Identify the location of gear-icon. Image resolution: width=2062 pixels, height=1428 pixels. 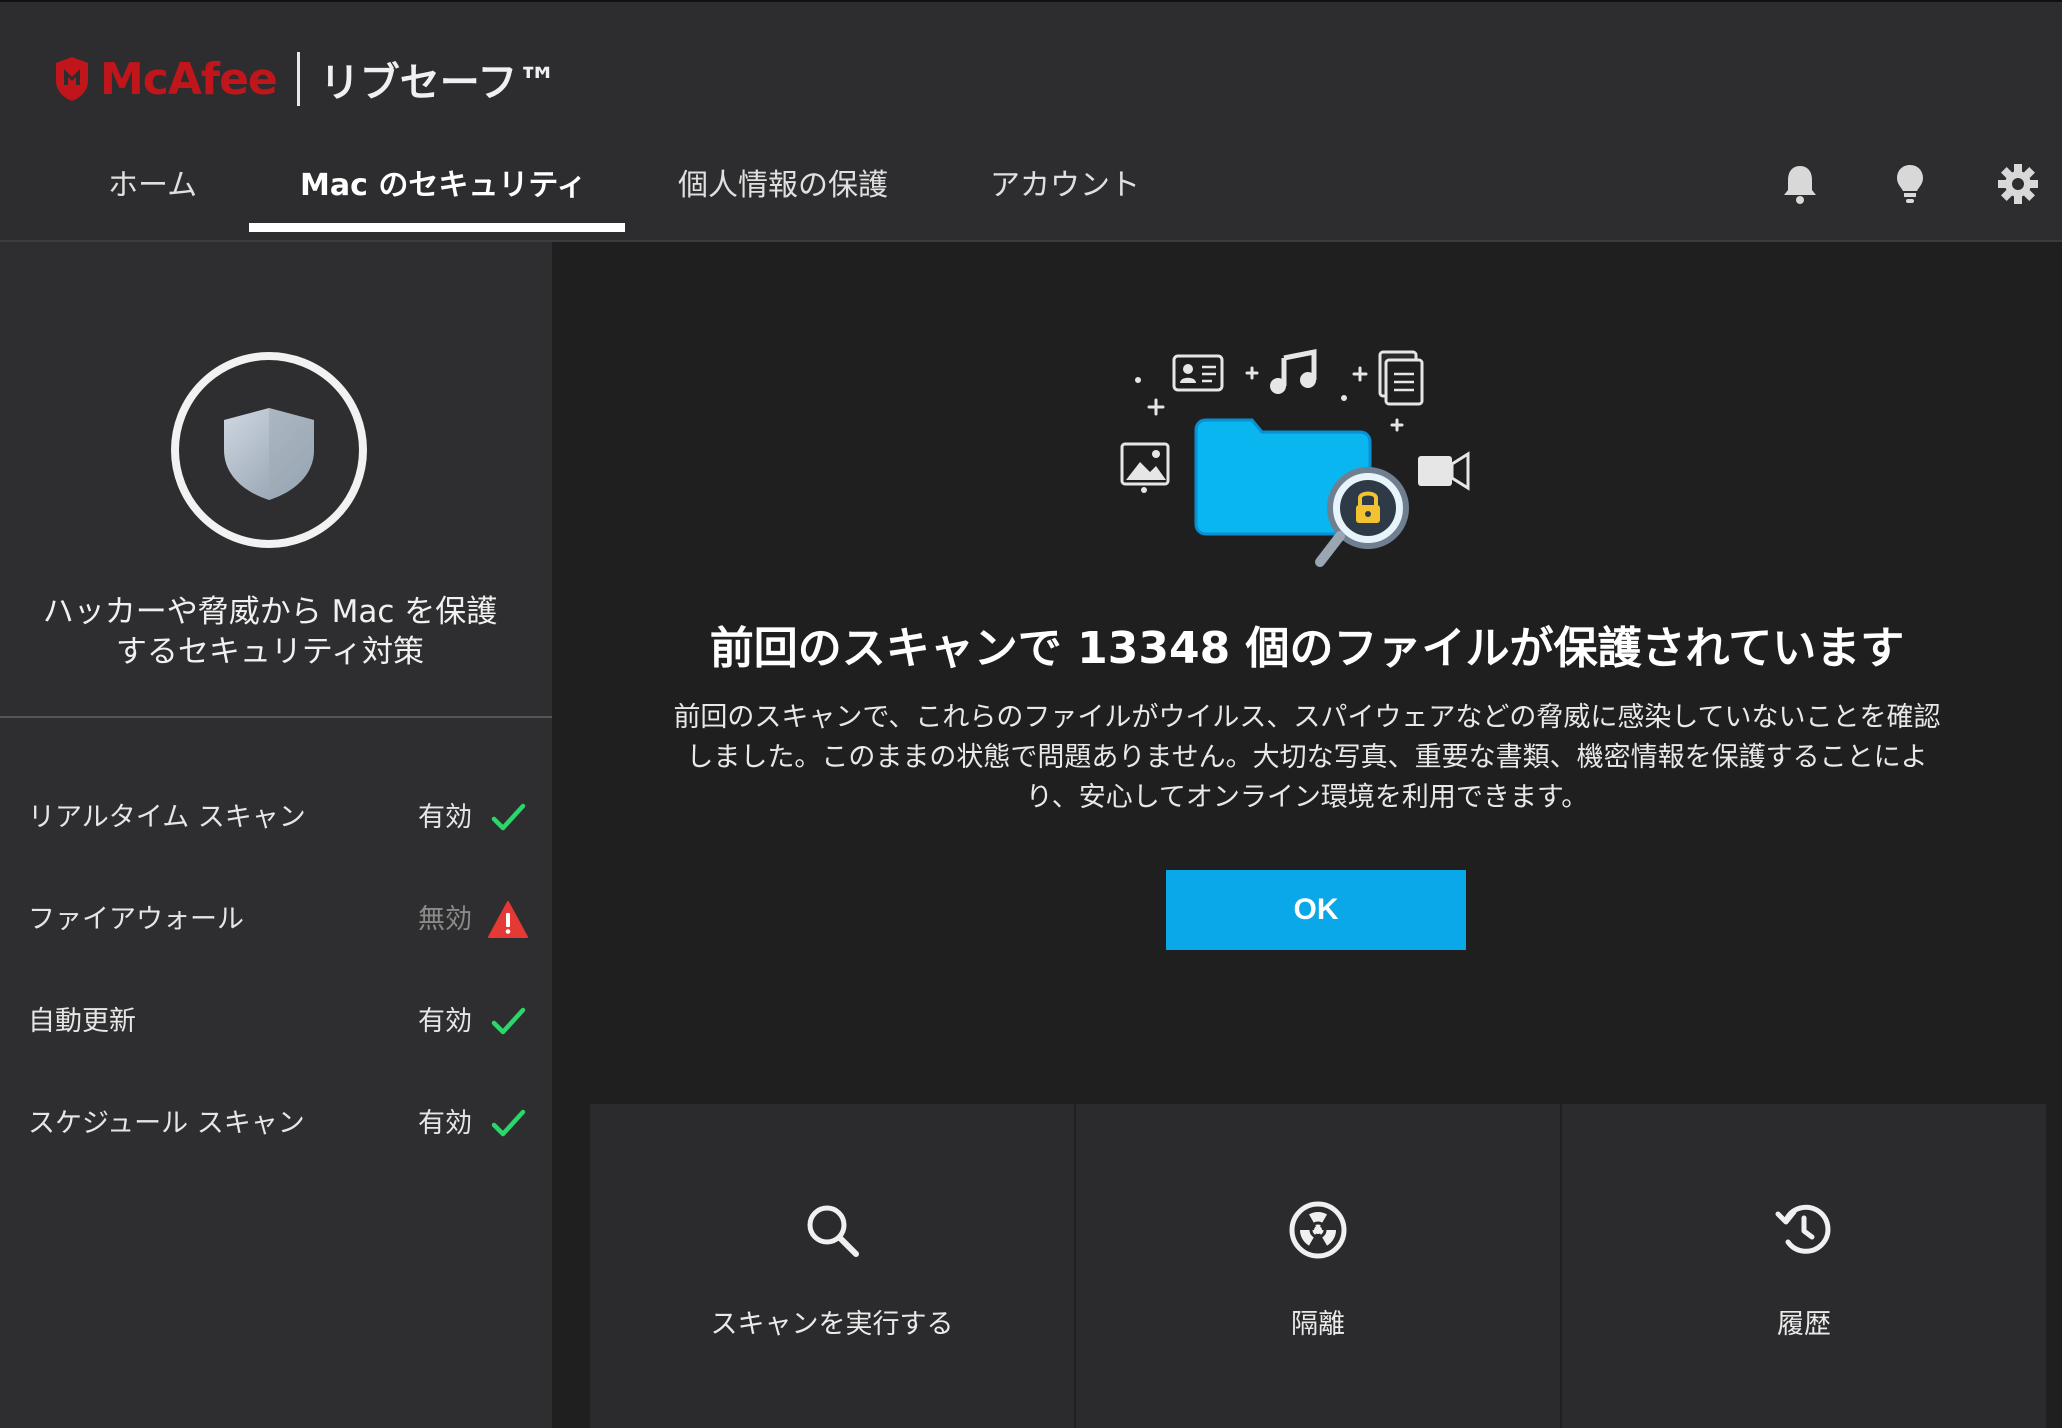
(2018, 184).